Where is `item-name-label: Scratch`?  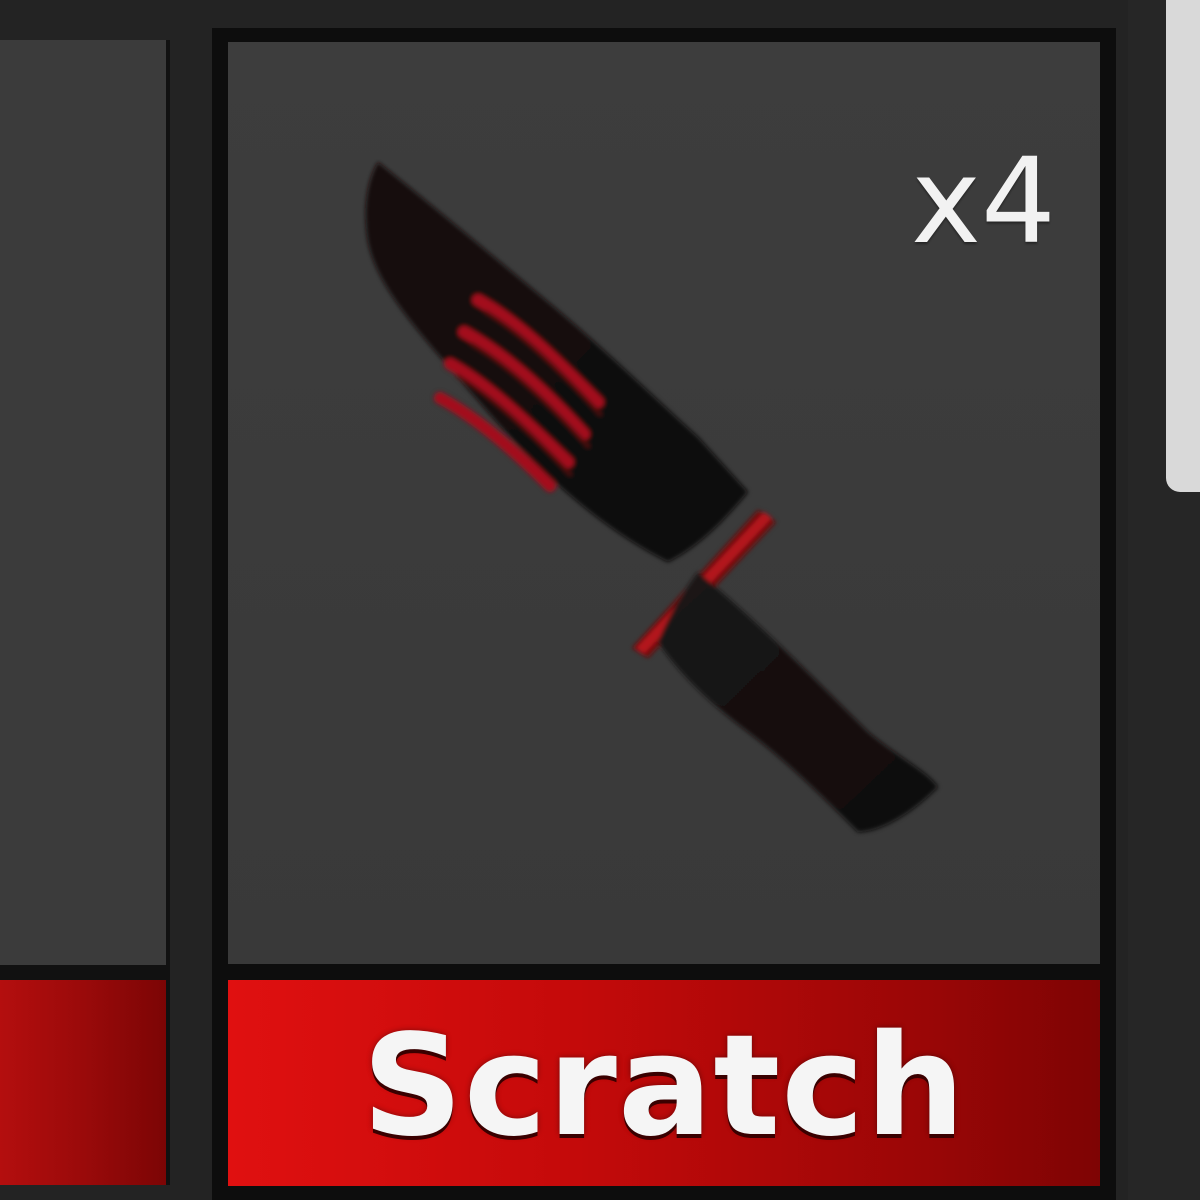 item-name-label: Scratch is located at coordinates (664, 1086).